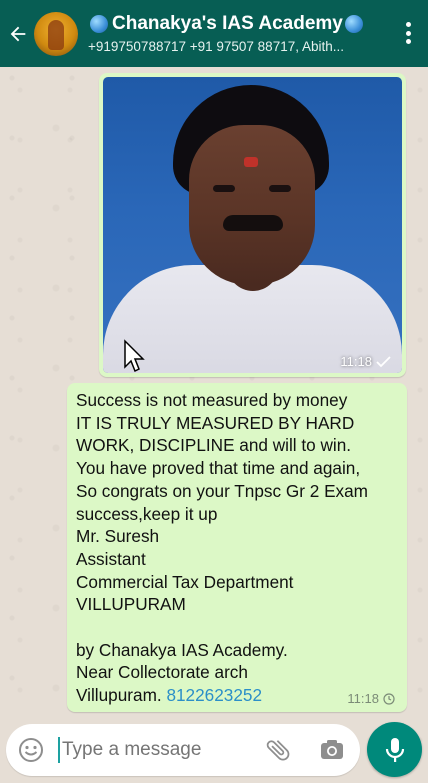  What do you see at coordinates (389, 698) in the screenshot?
I see `clock-icon` at bounding box center [389, 698].